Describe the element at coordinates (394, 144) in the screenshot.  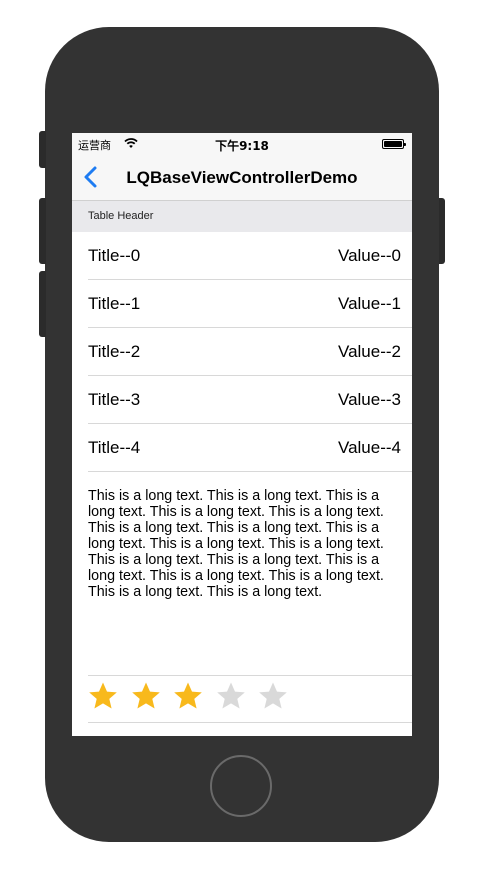
I see `battery-icon` at that location.